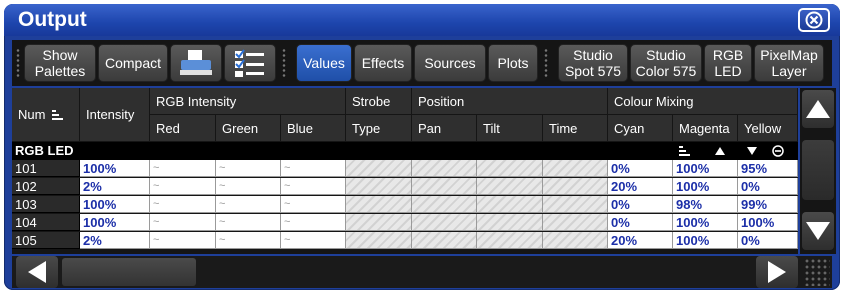 The image size is (846, 295). Describe the element at coordinates (705, 128) in the screenshot. I see `column-header-magenta: Magenta` at that location.